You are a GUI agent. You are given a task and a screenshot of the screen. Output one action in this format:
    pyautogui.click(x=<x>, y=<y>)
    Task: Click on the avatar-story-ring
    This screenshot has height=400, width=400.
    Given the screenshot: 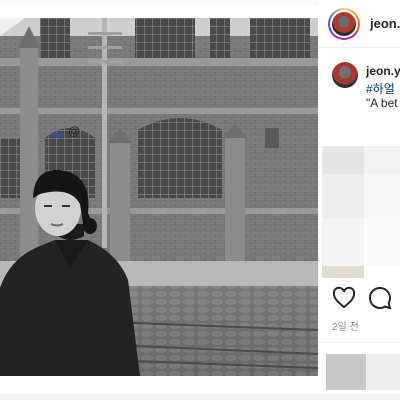 What is the action you would take?
    pyautogui.click(x=344, y=24)
    